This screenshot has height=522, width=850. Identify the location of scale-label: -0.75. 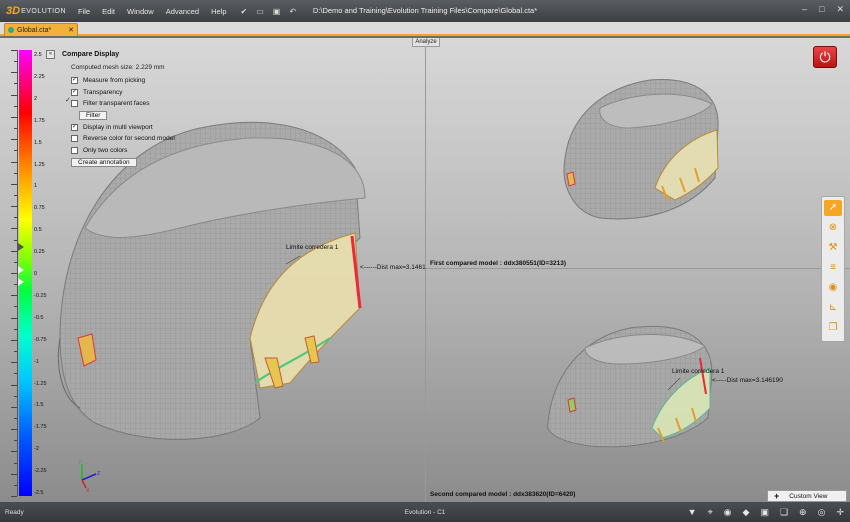
(40, 339).